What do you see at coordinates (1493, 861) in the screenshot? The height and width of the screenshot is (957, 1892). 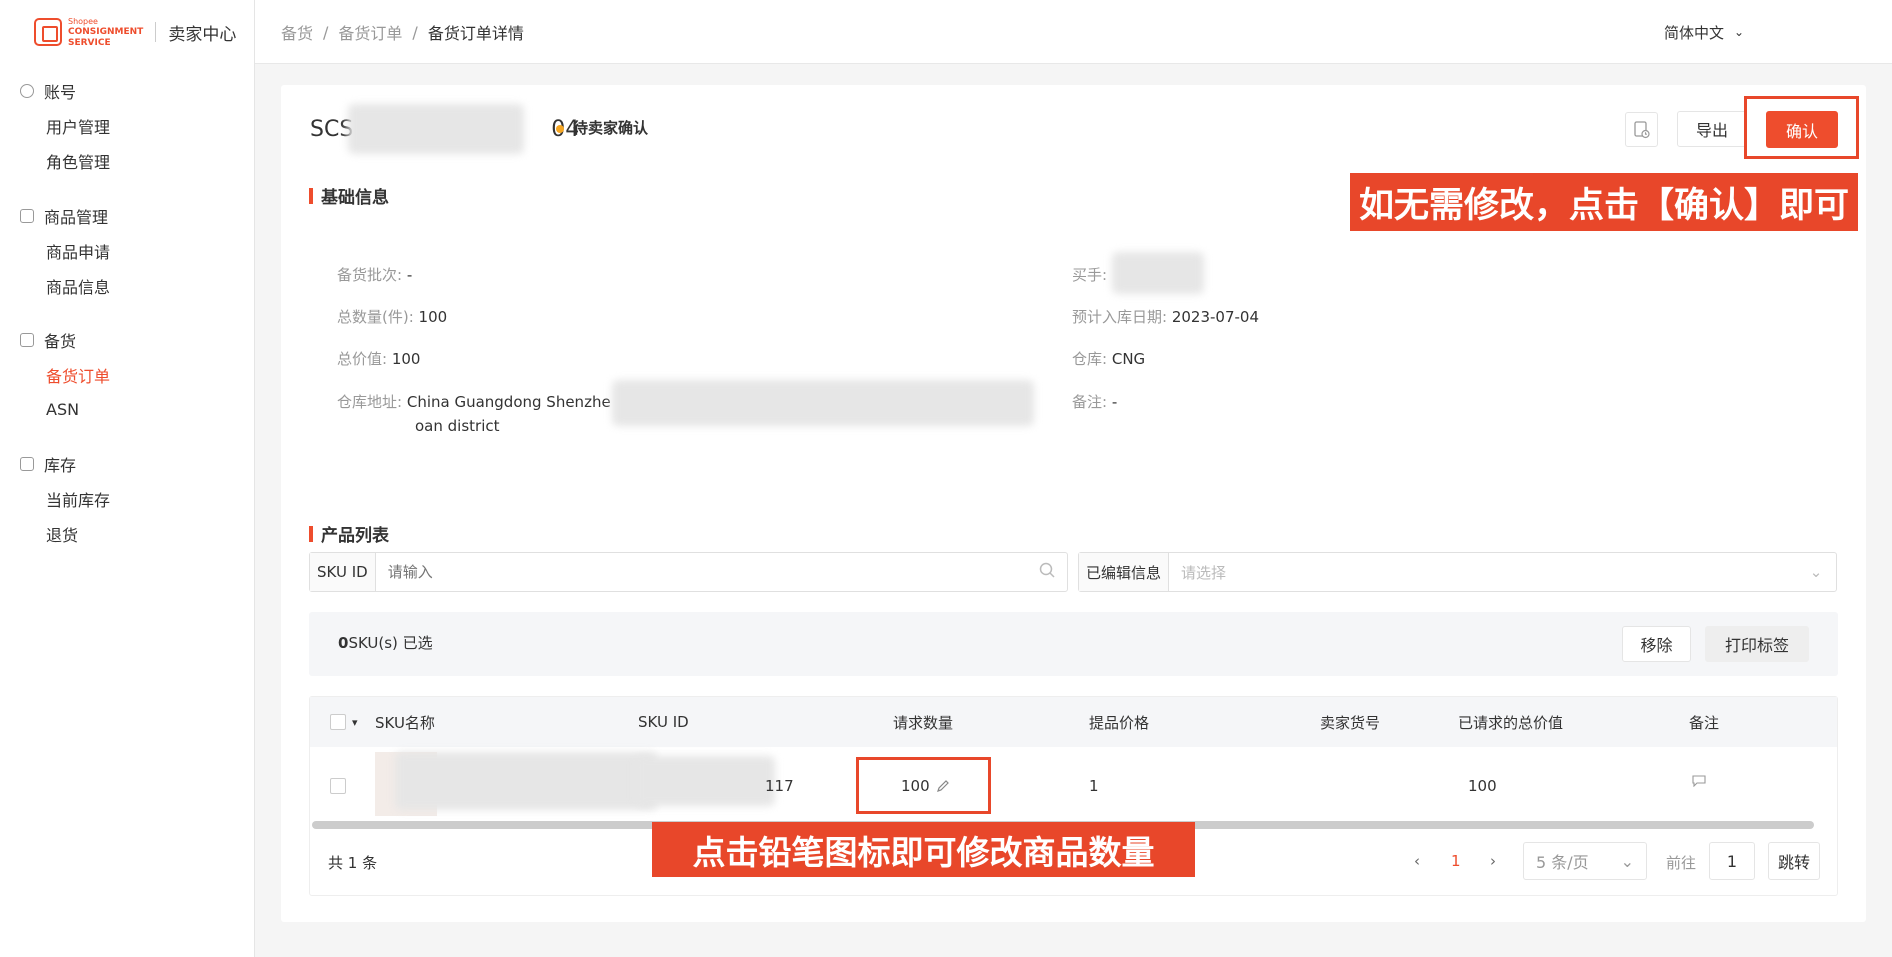 I see `next-page-button: ›` at bounding box center [1493, 861].